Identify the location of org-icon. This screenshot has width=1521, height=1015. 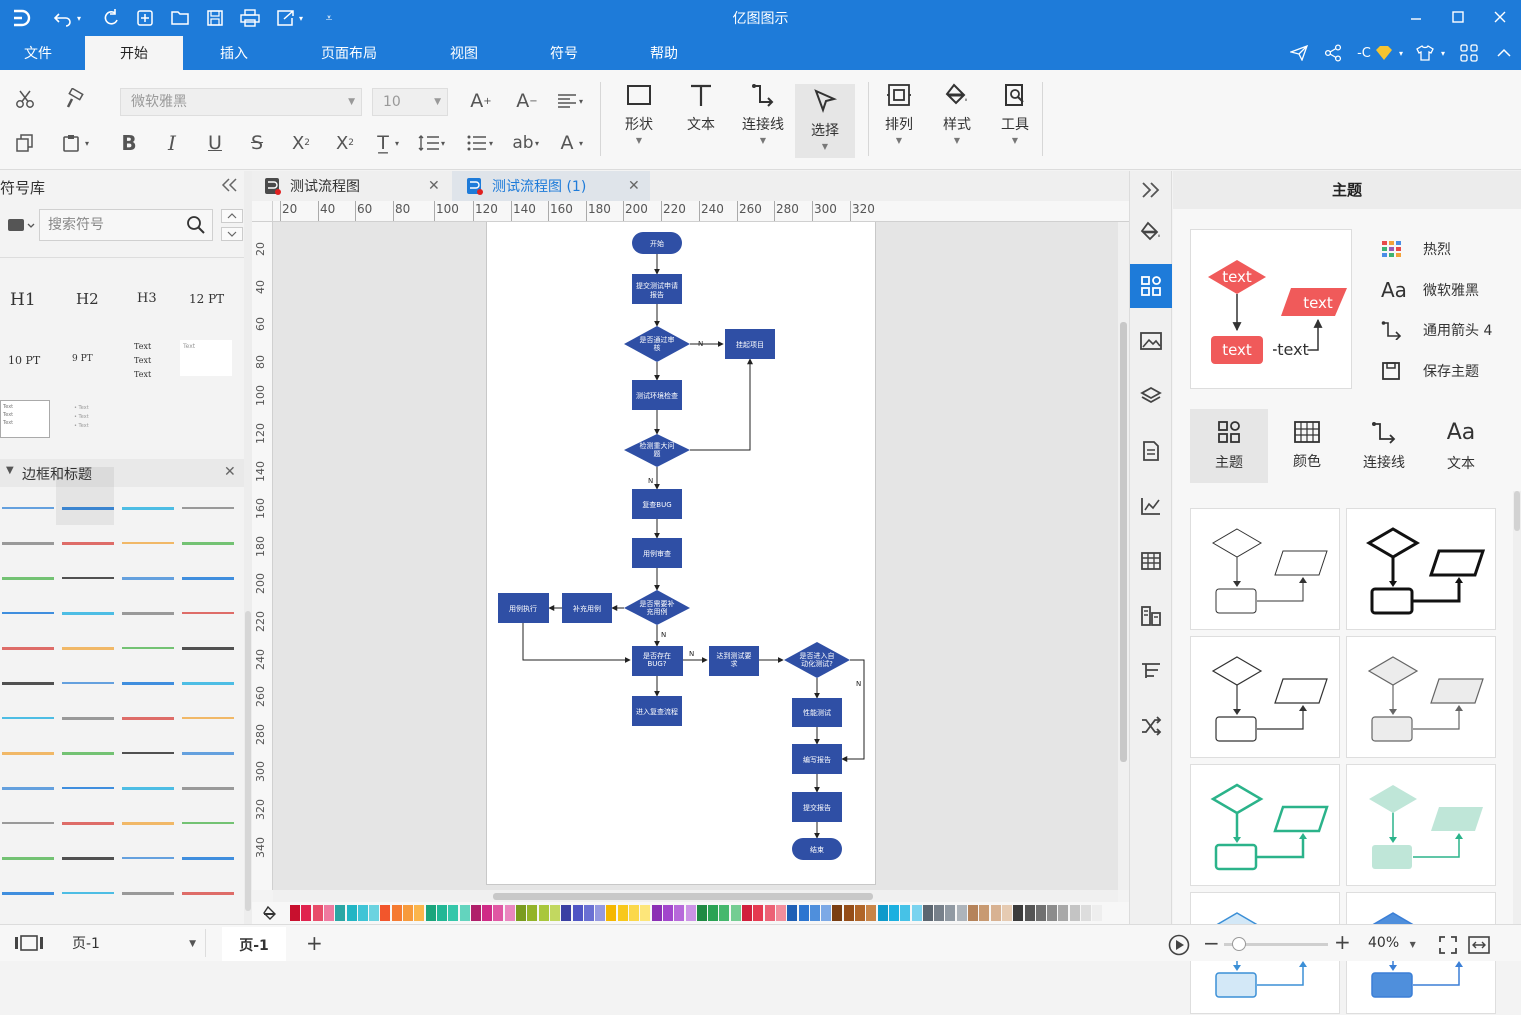
(1151, 616).